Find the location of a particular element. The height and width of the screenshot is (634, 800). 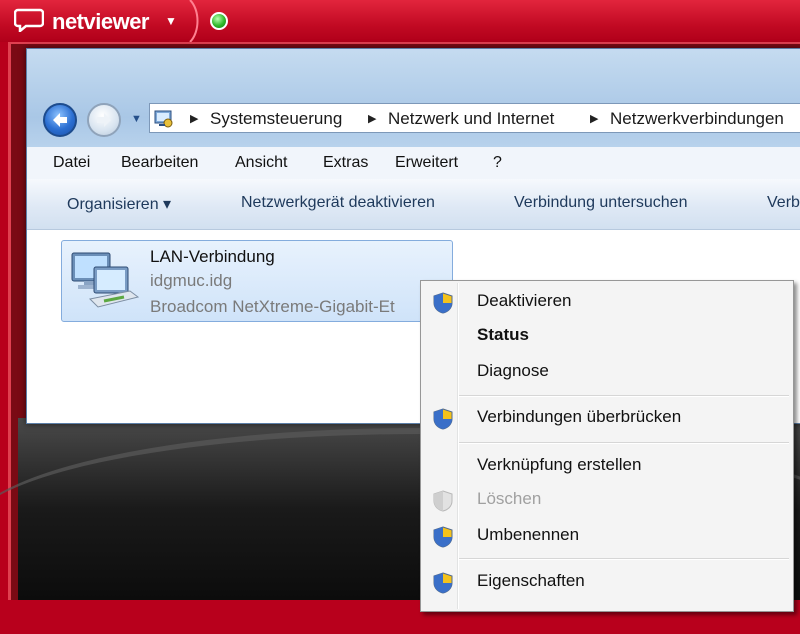

uac-shield-disabled-icon is located at coordinates (443, 501).